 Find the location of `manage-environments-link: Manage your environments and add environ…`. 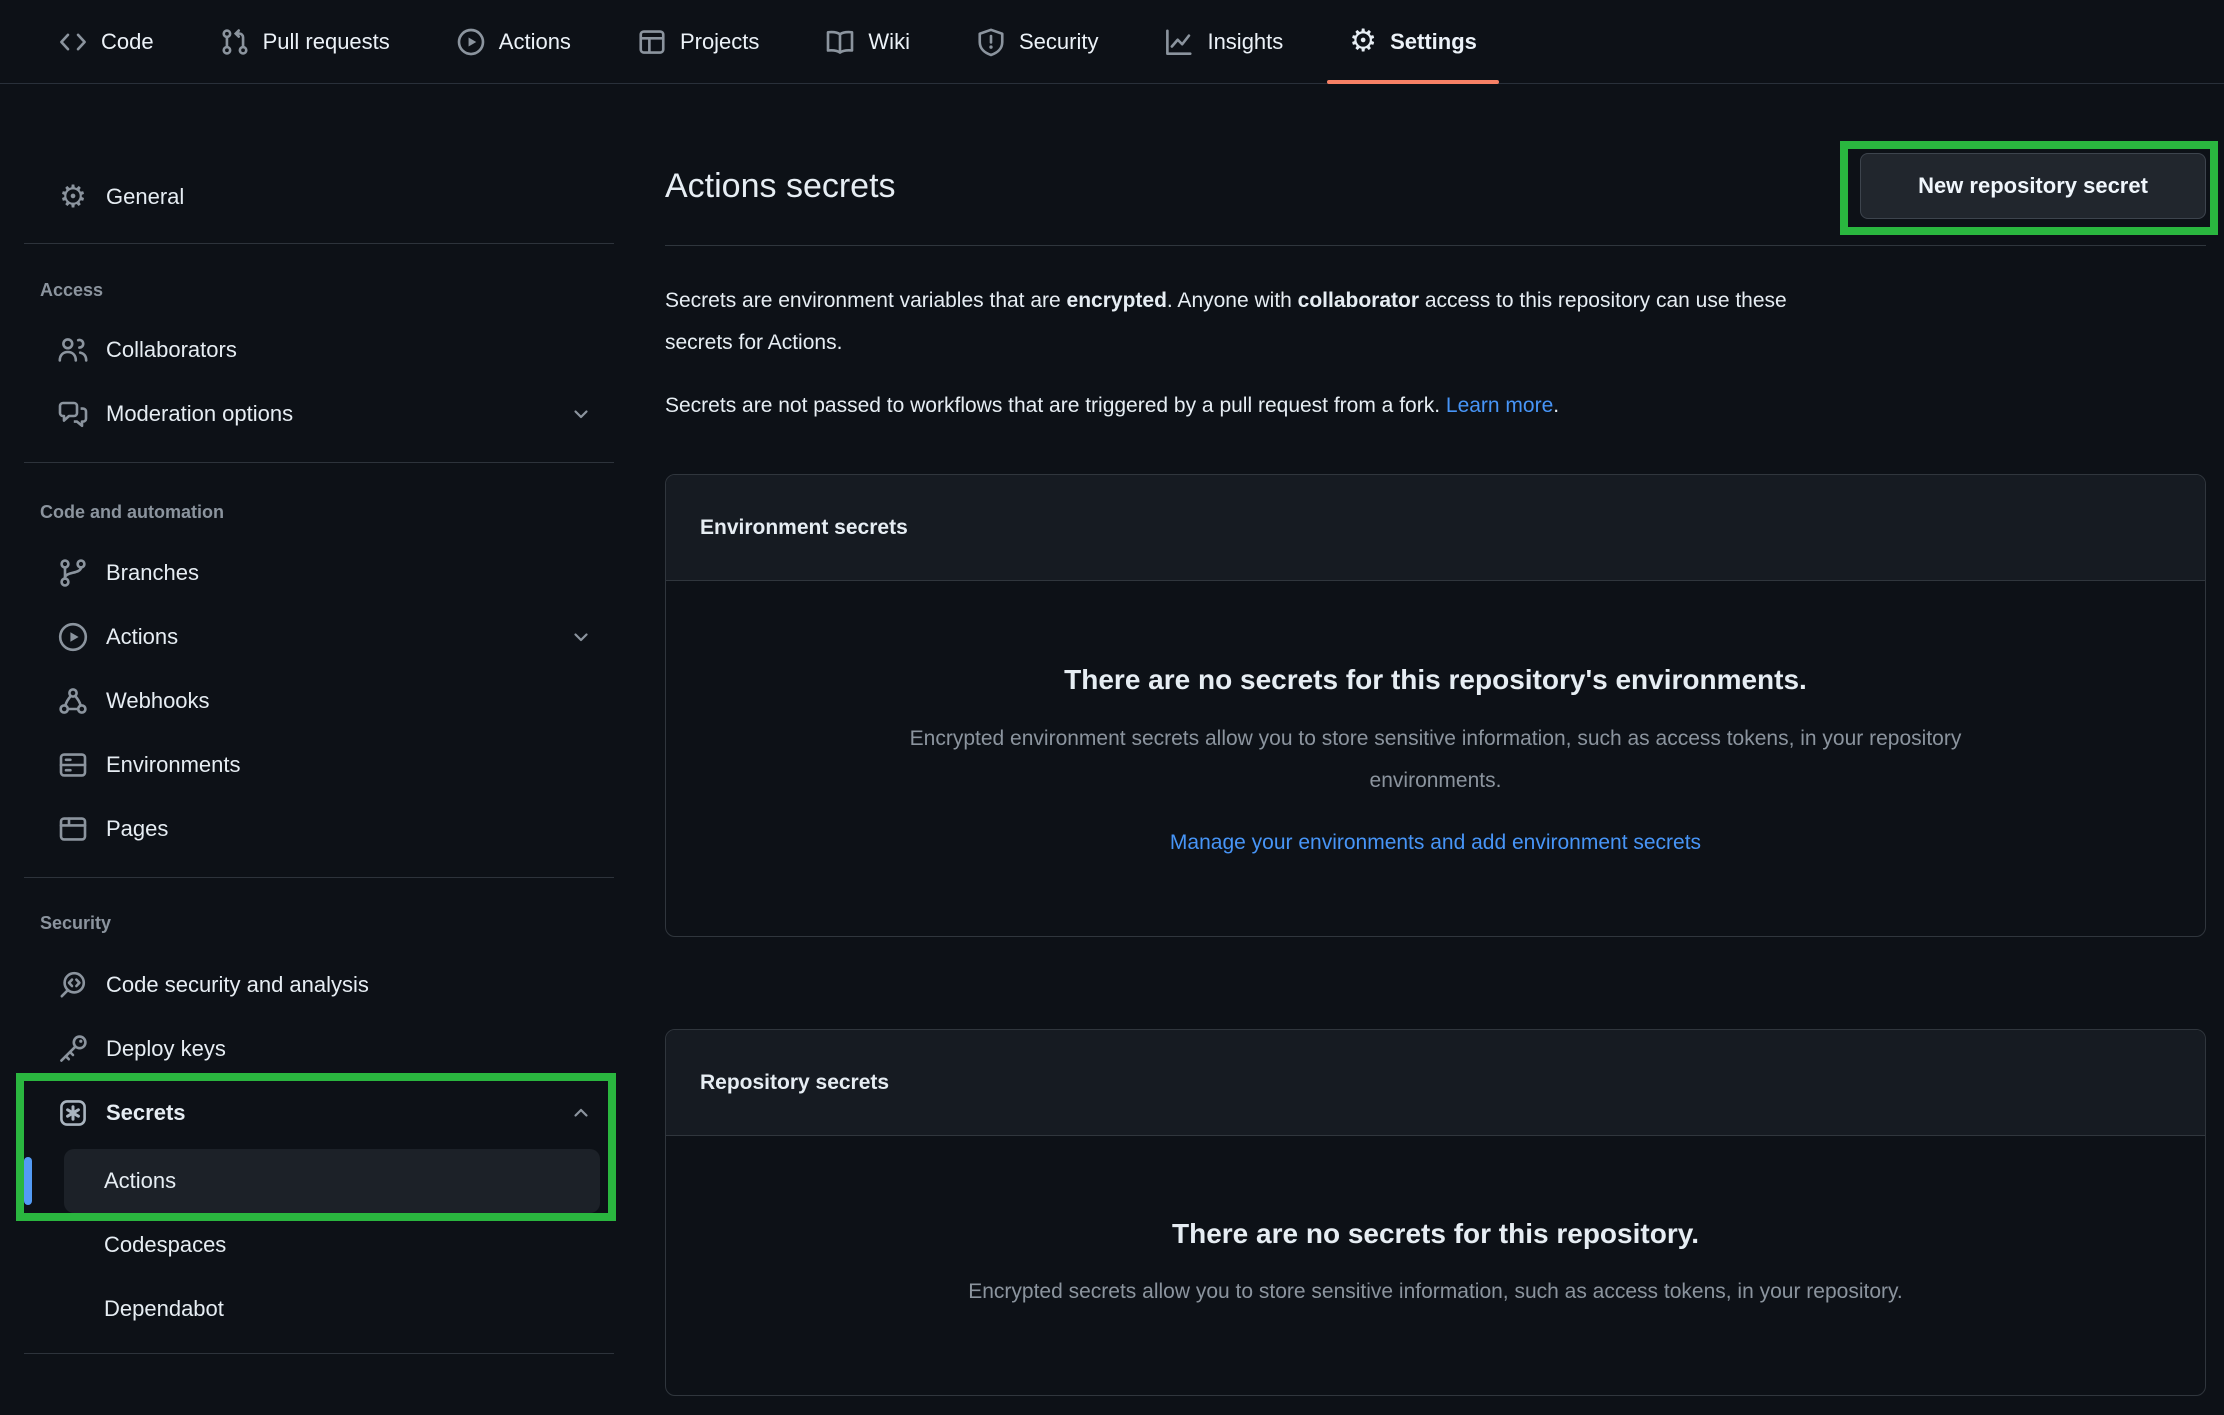

manage-environments-link: Manage your environments and add environ… is located at coordinates (1435, 843).